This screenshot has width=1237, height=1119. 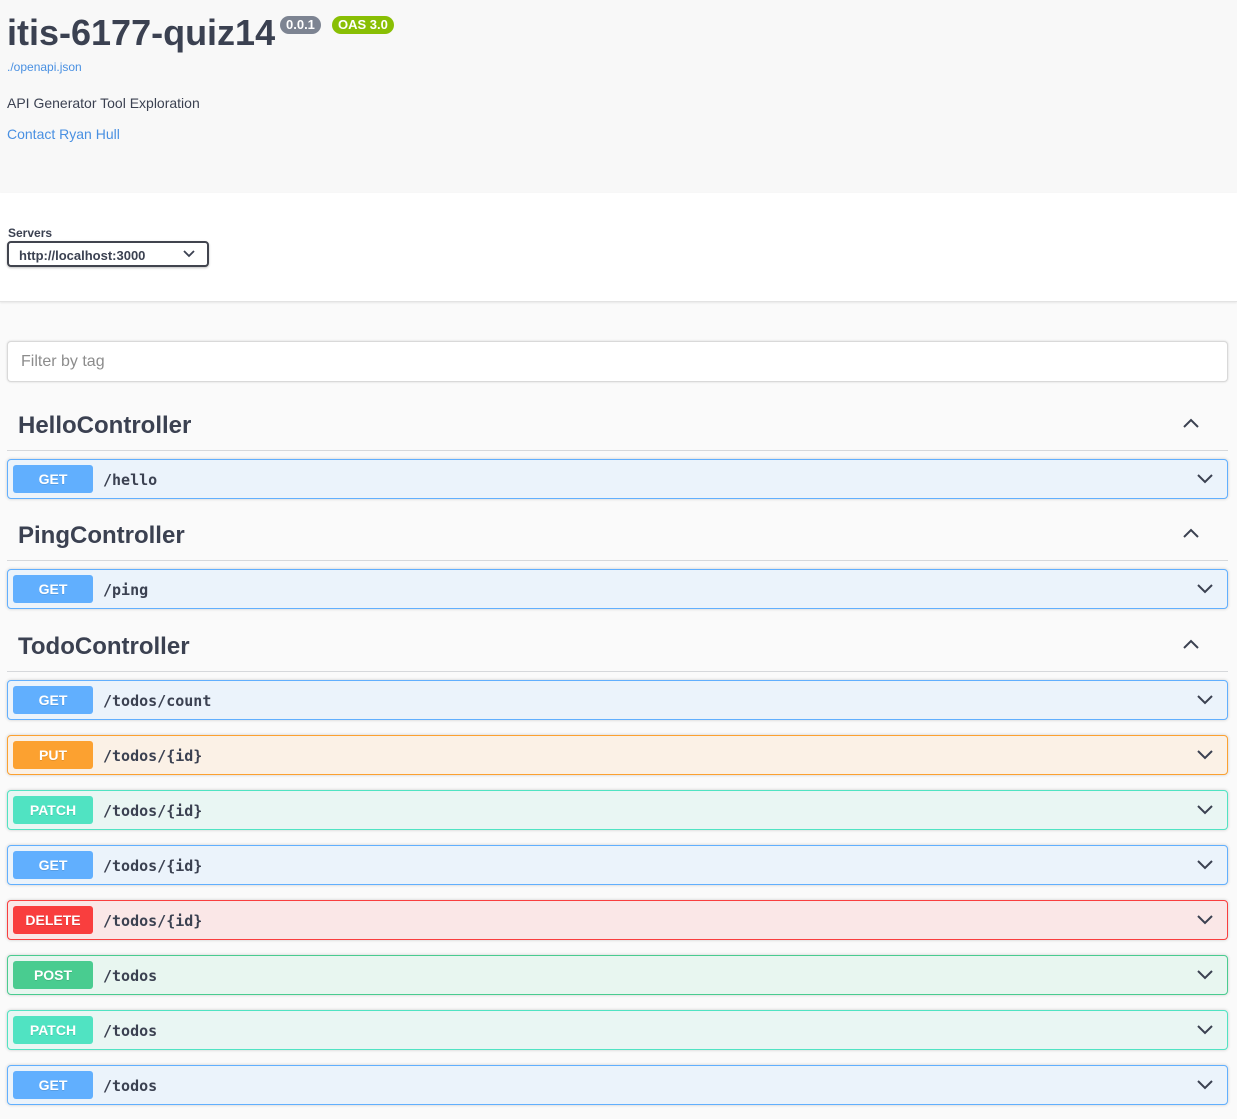 I want to click on method-badge: DELETE, so click(x=53, y=920).